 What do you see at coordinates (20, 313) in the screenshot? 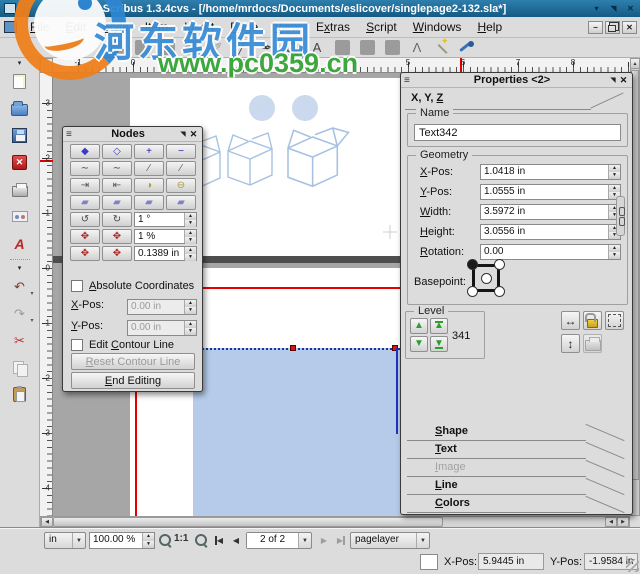
I see `redo-button: ↷` at bounding box center [20, 313].